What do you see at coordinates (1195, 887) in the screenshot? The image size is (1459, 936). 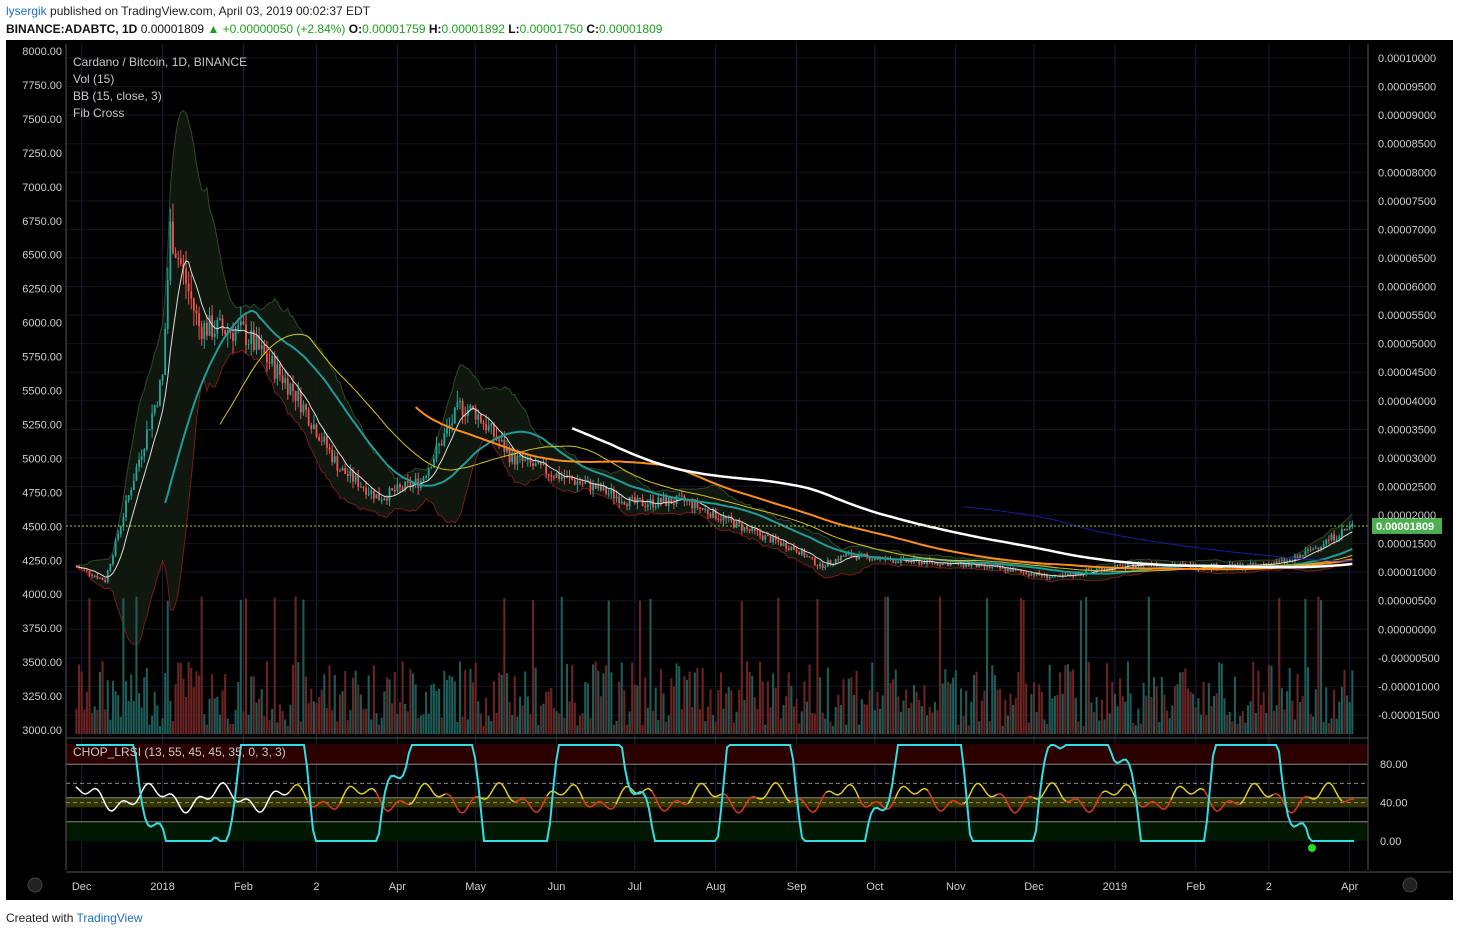 I see `x-axis-tick: Feb` at bounding box center [1195, 887].